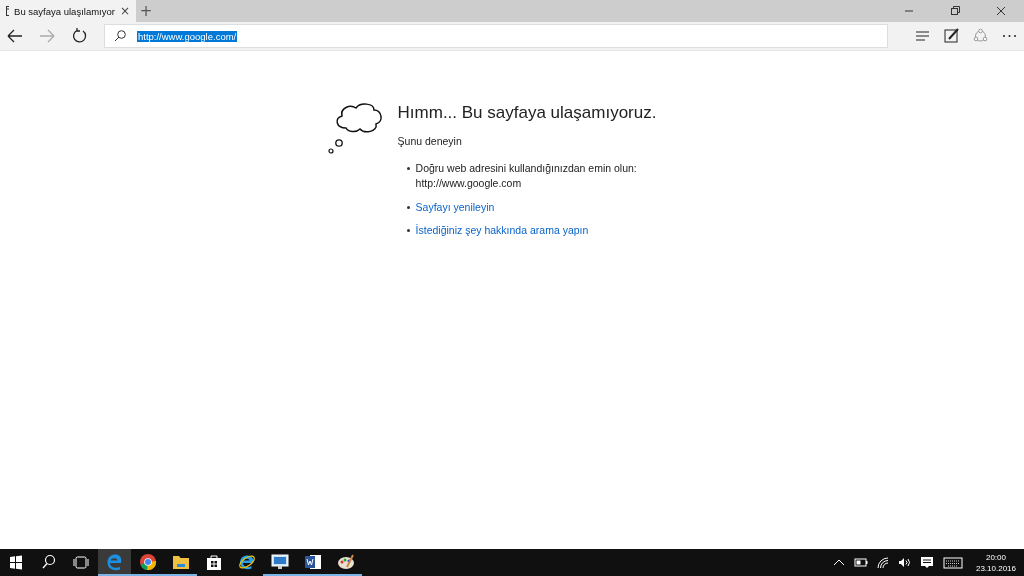 The height and width of the screenshot is (576, 1024). I want to click on monitor-icon, so click(279, 561).